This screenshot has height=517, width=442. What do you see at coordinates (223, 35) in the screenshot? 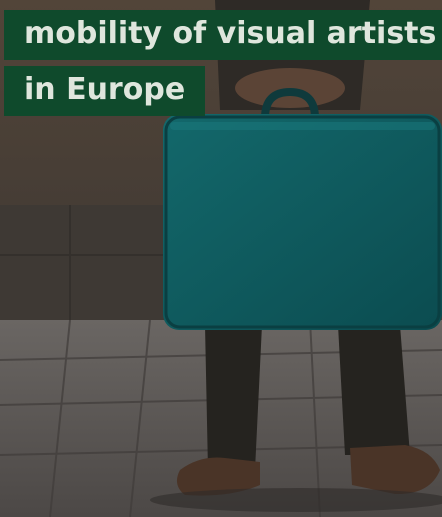
I see `card-title-line-1: mobility of visual artists` at bounding box center [223, 35].